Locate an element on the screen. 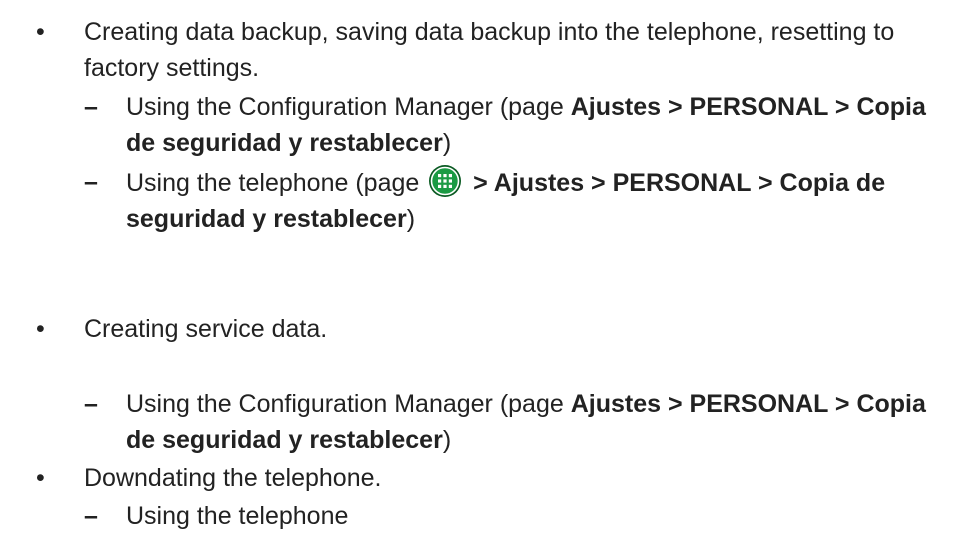 This screenshot has height=534, width=967. list-item: • Creating service data. is located at coordinates (498, 329).